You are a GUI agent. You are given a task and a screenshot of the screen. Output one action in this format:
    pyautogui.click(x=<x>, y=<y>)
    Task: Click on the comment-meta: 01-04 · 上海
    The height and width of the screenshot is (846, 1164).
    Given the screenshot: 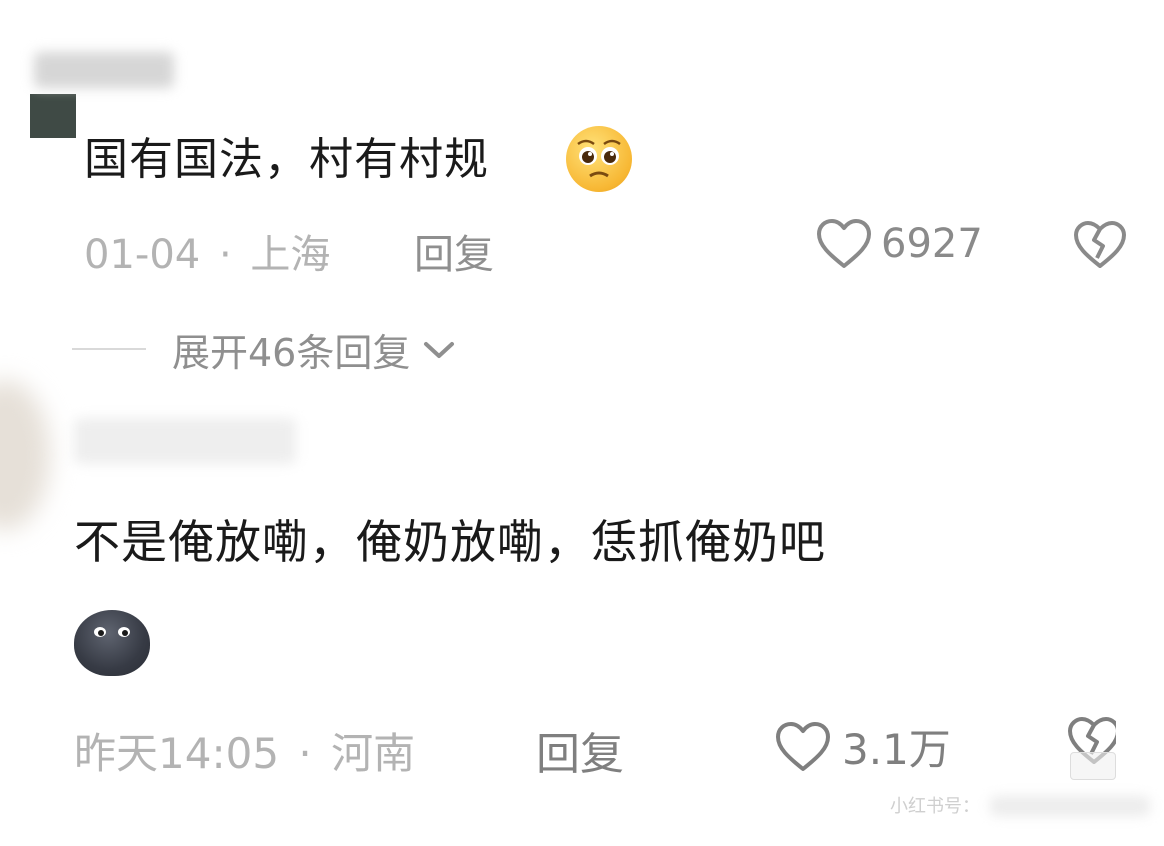 What is the action you would take?
    pyautogui.click(x=207, y=251)
    